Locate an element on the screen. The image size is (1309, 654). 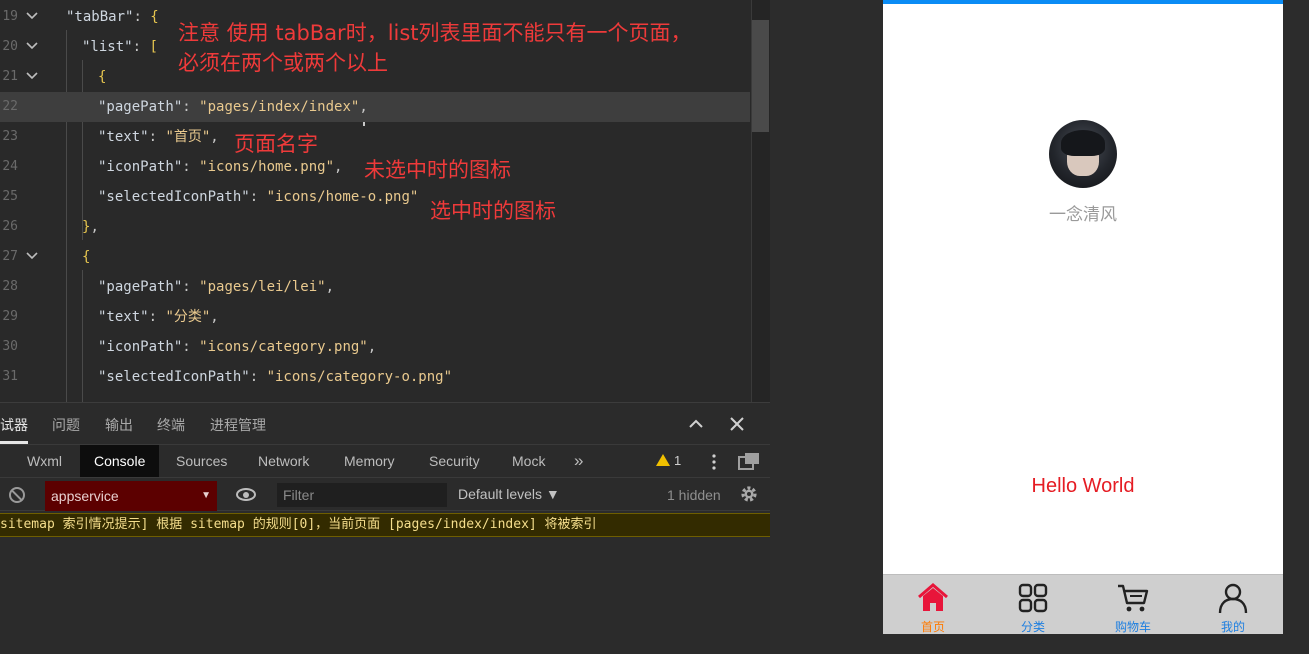
tab-mine-label: 我的 is located at coordinates (1232, 627).